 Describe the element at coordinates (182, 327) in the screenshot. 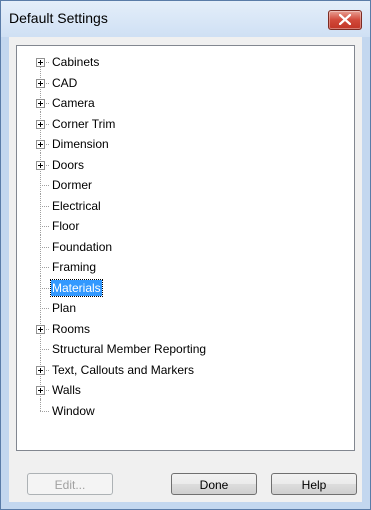

I see `tree-item: Rooms` at that location.